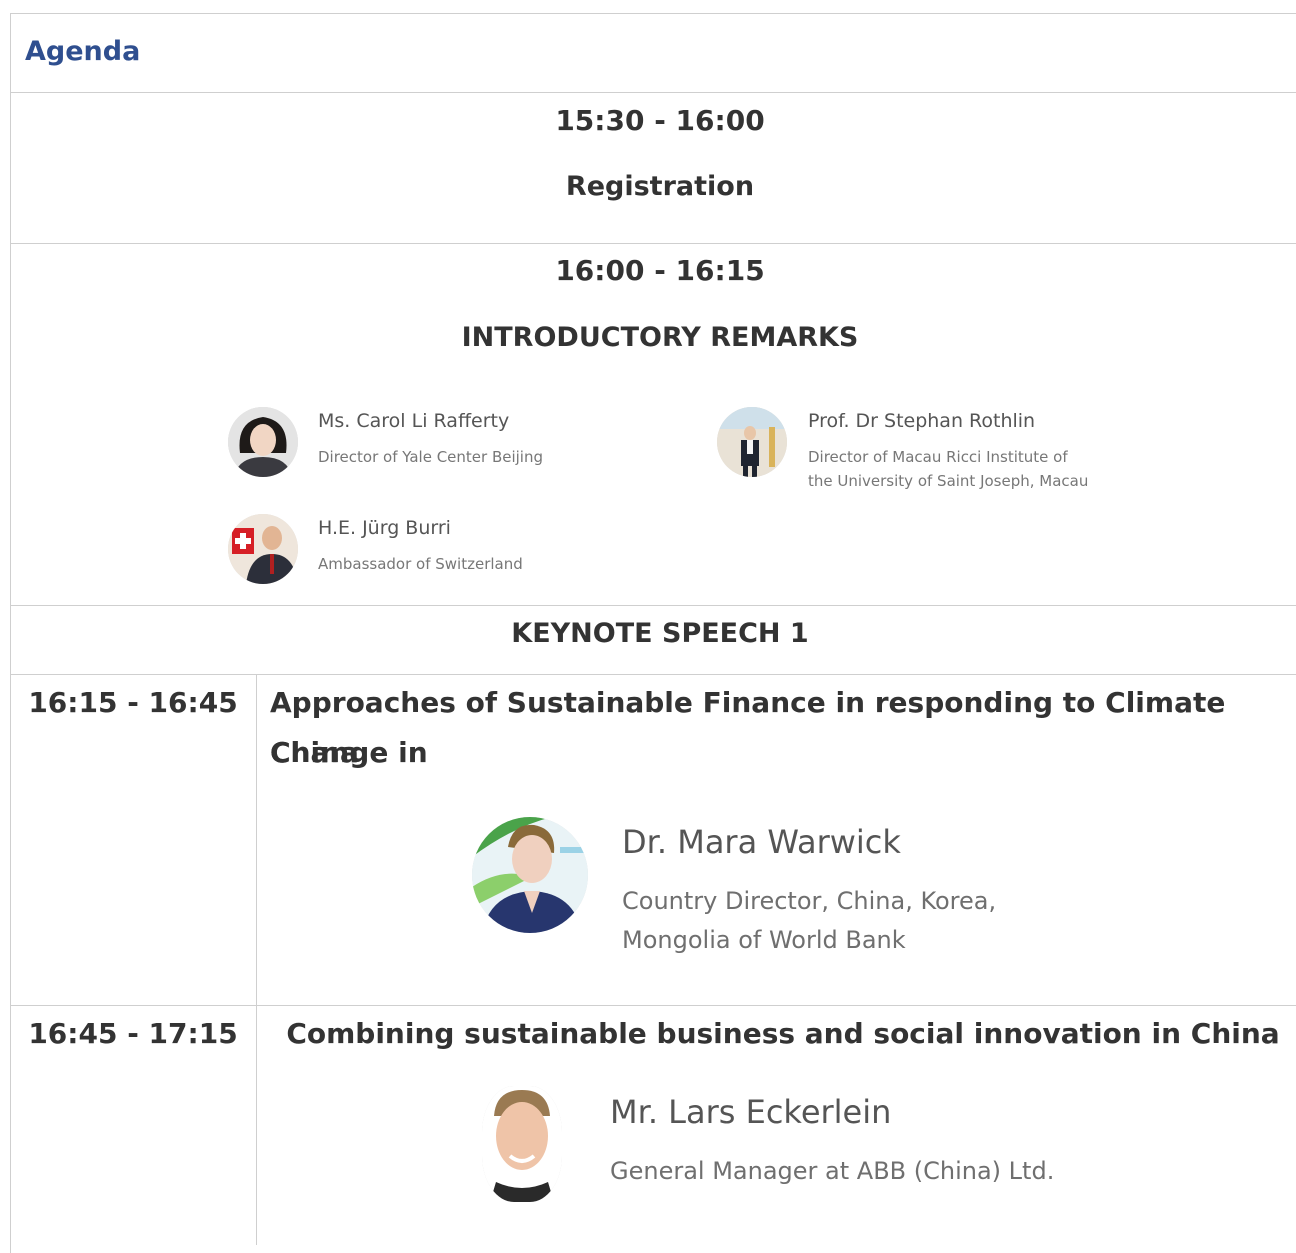  What do you see at coordinates (660, 337) in the screenshot?
I see `intro-heading: INTRODUCTORY REMARKS` at bounding box center [660, 337].